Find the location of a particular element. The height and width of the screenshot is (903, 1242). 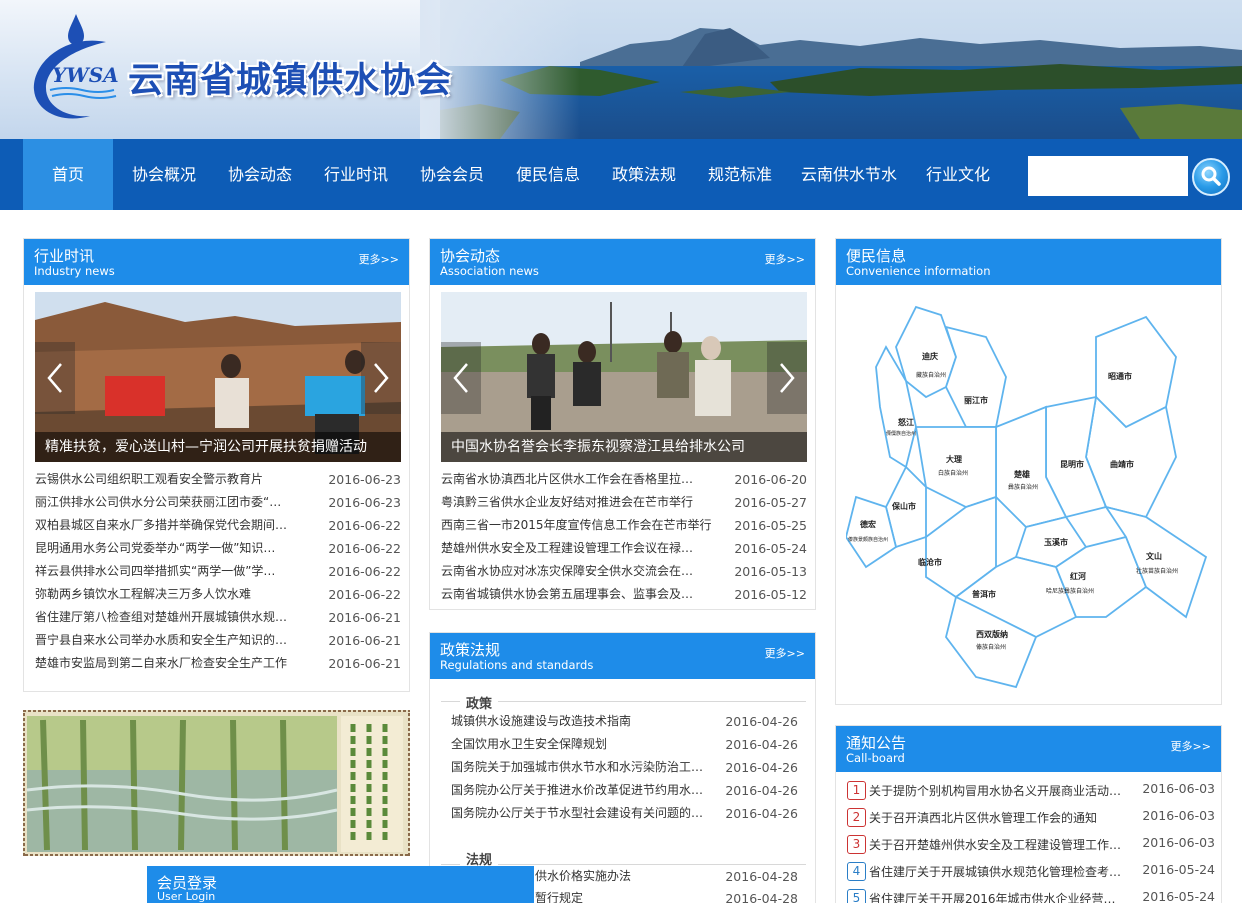

map-label: 楚雄 is located at coordinates (1021, 474).